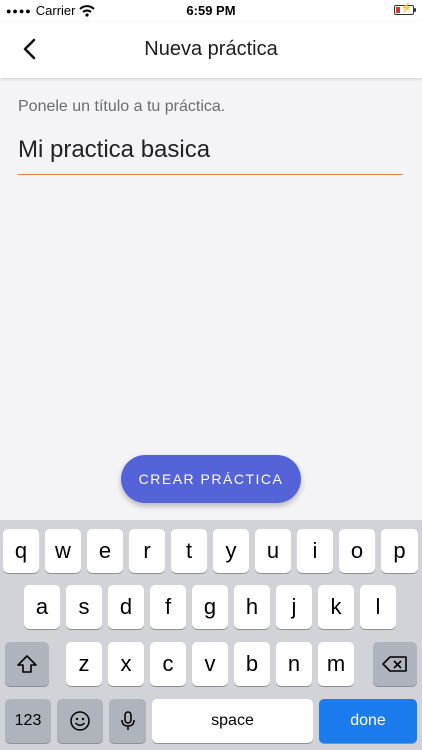 This screenshot has height=750, width=422. I want to click on emoji-key, so click(80, 721).